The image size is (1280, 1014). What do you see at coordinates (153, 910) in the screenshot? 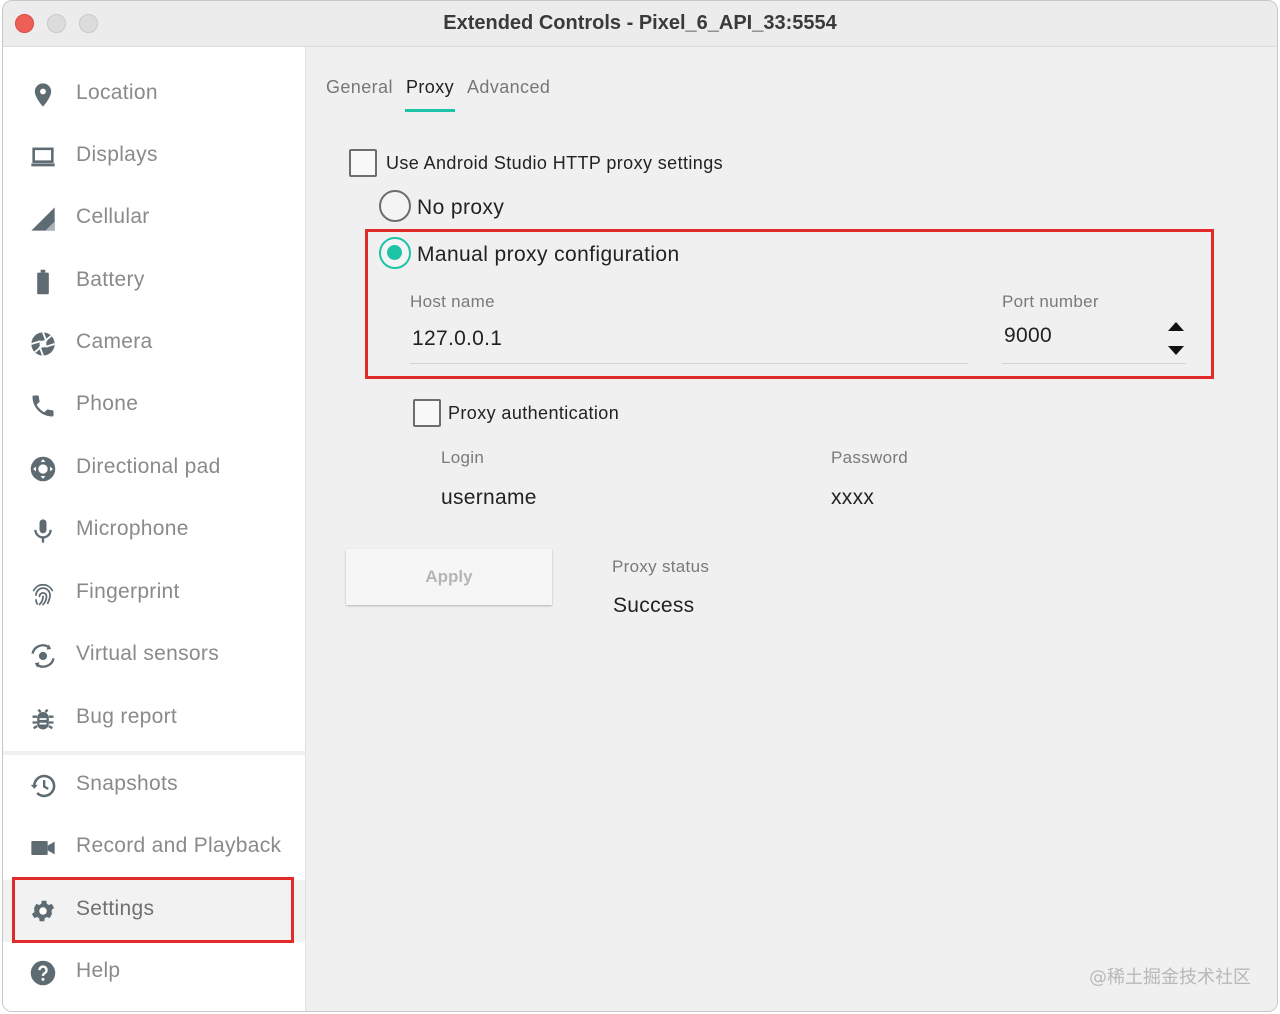
I see `settings-highlight-box` at bounding box center [153, 910].